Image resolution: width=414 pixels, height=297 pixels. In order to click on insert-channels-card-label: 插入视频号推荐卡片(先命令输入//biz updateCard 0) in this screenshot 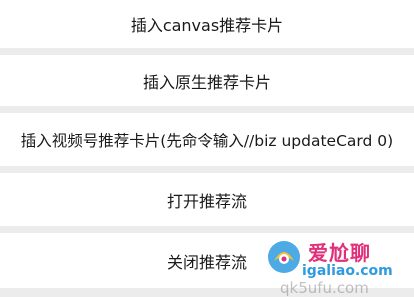, I will do `click(207, 140)`.